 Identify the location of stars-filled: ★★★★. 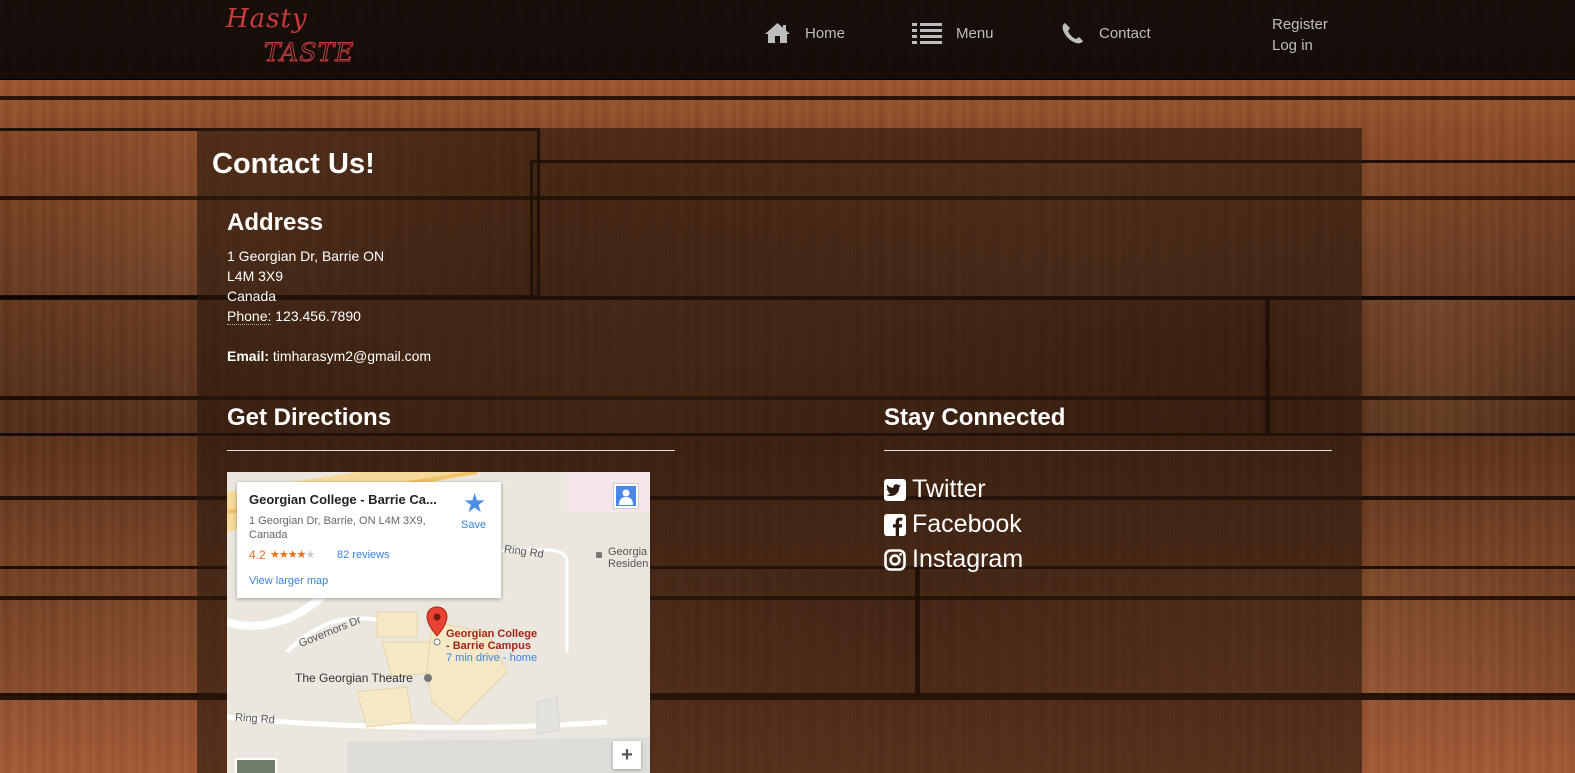
(288, 555).